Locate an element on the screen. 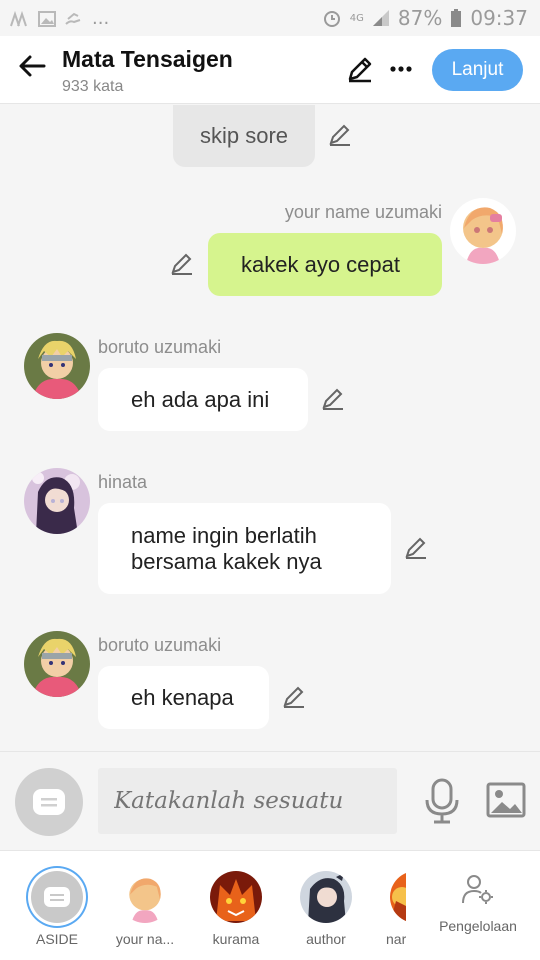 Image resolution: width=540 pixels, height=960 pixels. comment-button is located at coordinates (49, 802).